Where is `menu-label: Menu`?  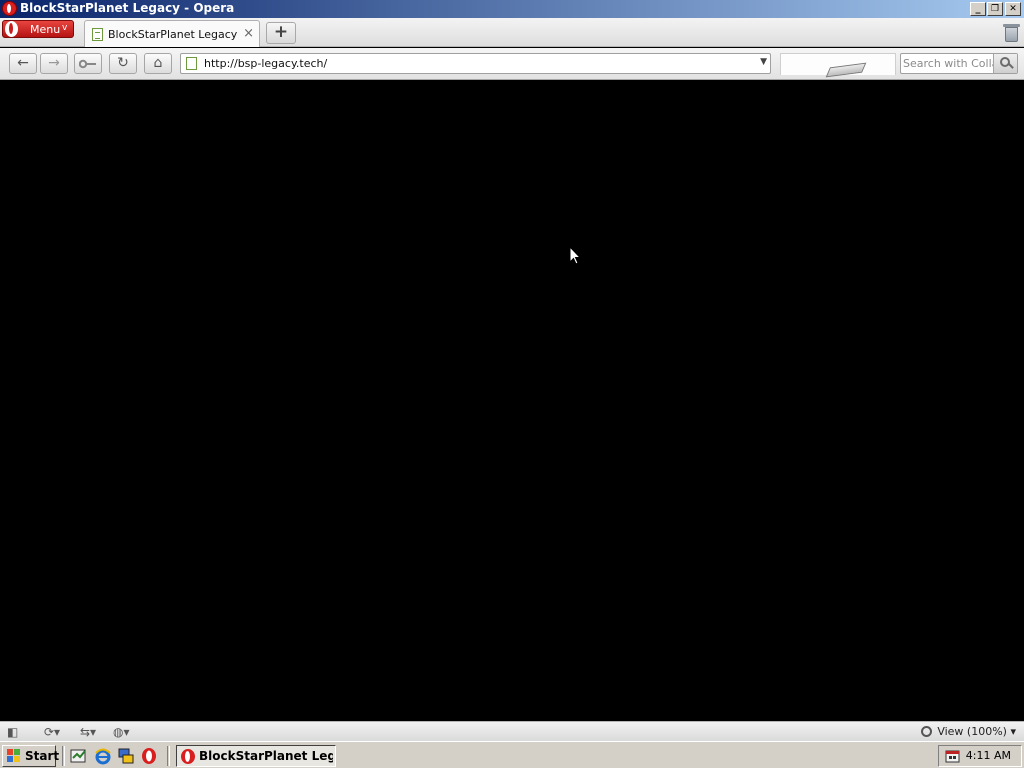 menu-label: Menu is located at coordinates (45, 29).